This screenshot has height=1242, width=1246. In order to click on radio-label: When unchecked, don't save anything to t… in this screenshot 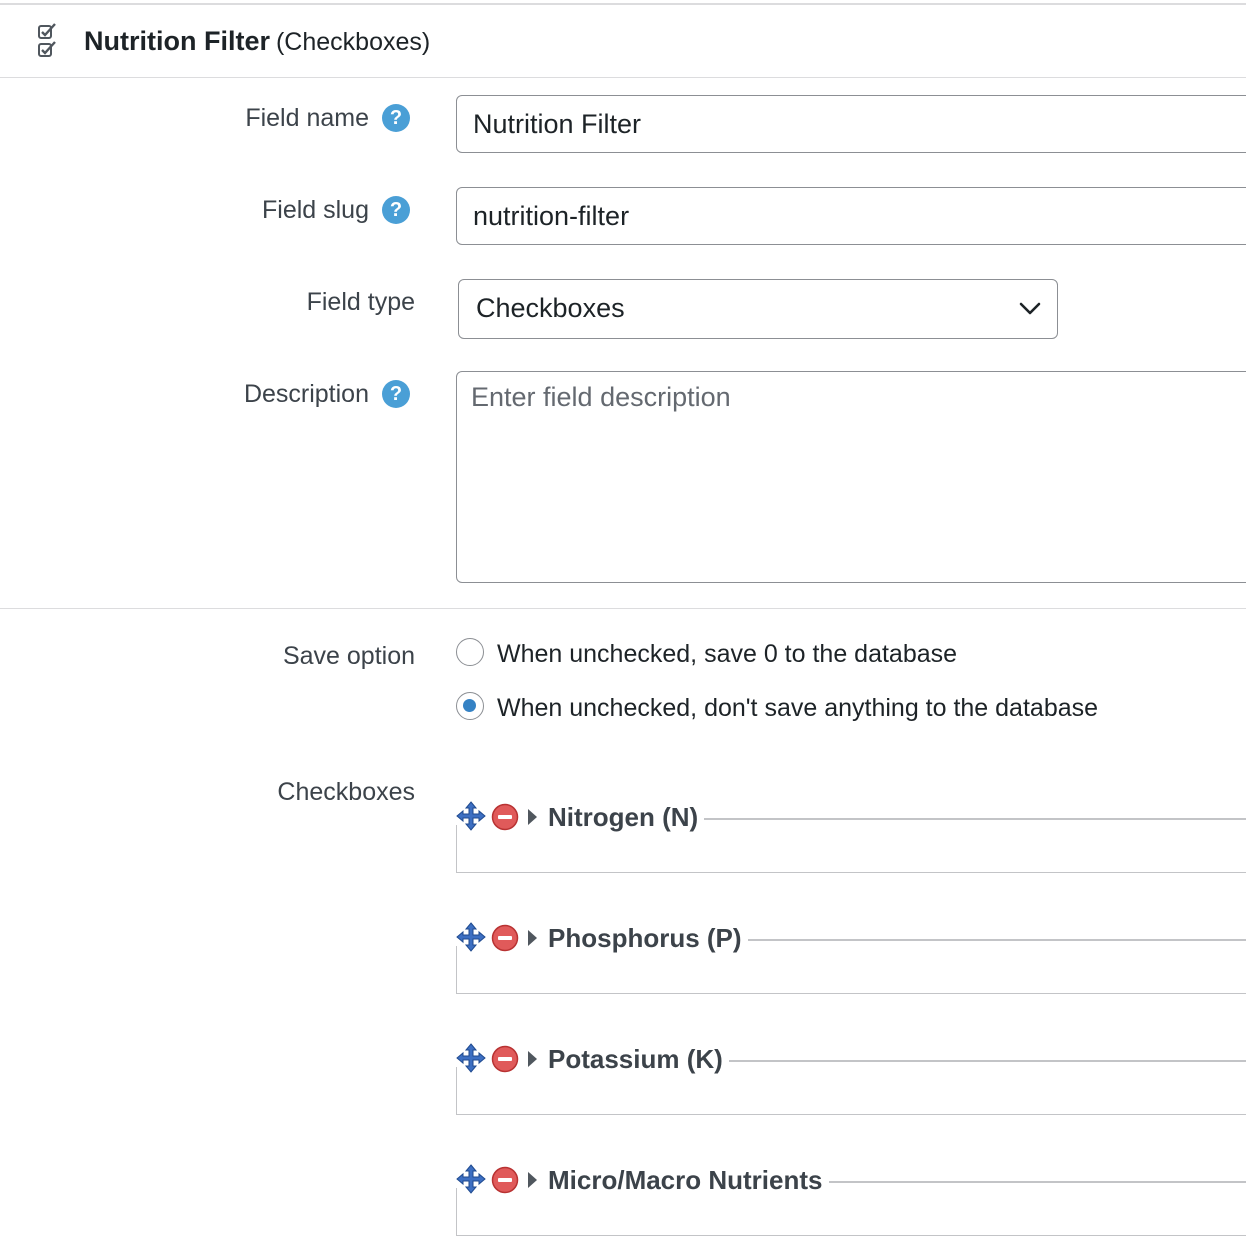, I will do `click(797, 708)`.